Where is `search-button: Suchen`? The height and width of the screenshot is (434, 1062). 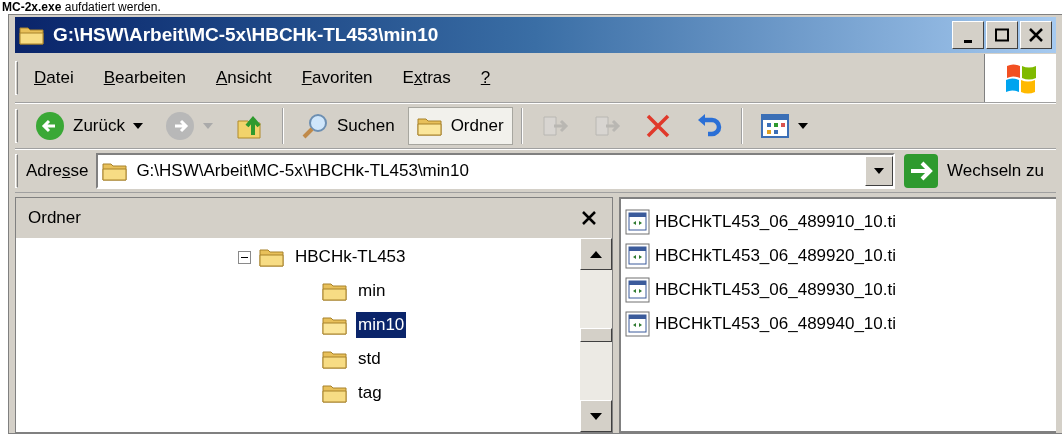
search-button: Suchen is located at coordinates (347, 126).